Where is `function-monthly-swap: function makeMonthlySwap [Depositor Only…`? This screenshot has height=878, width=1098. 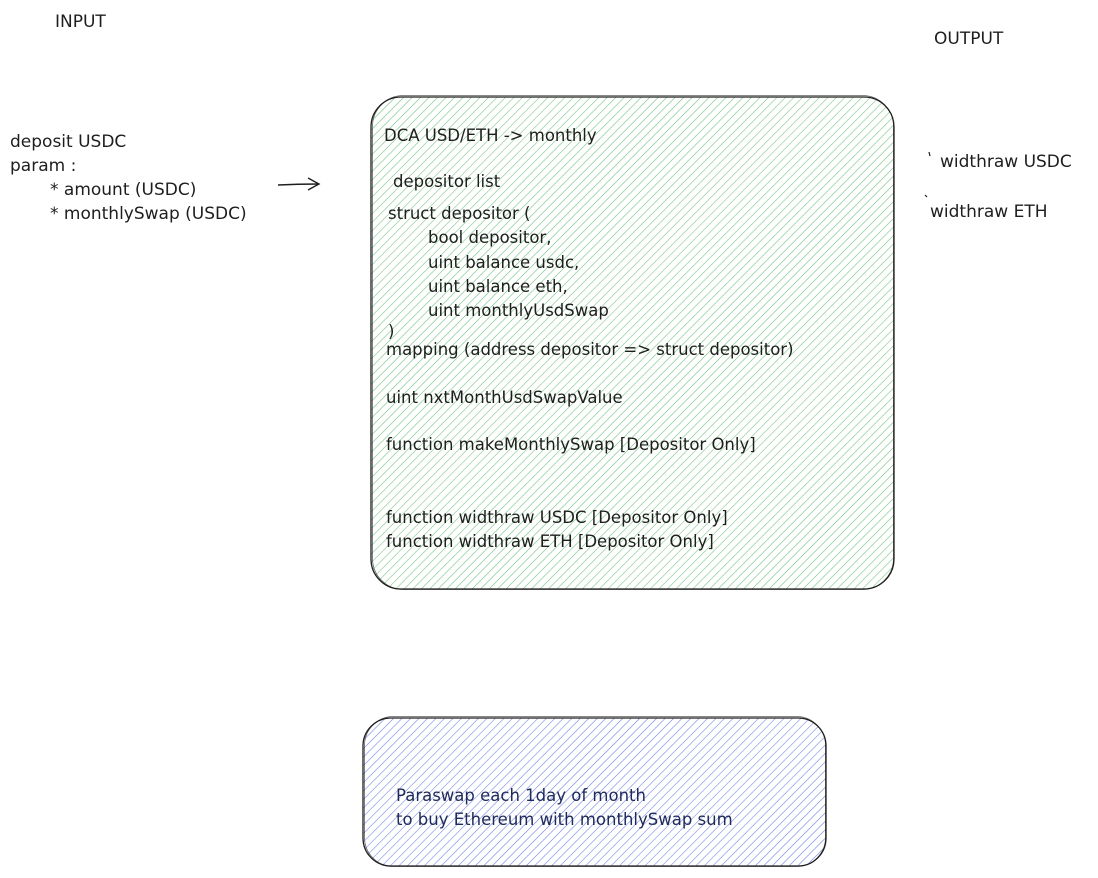 function-monthly-swap: function makeMonthlySwap [Depositor Only… is located at coordinates (571, 444).